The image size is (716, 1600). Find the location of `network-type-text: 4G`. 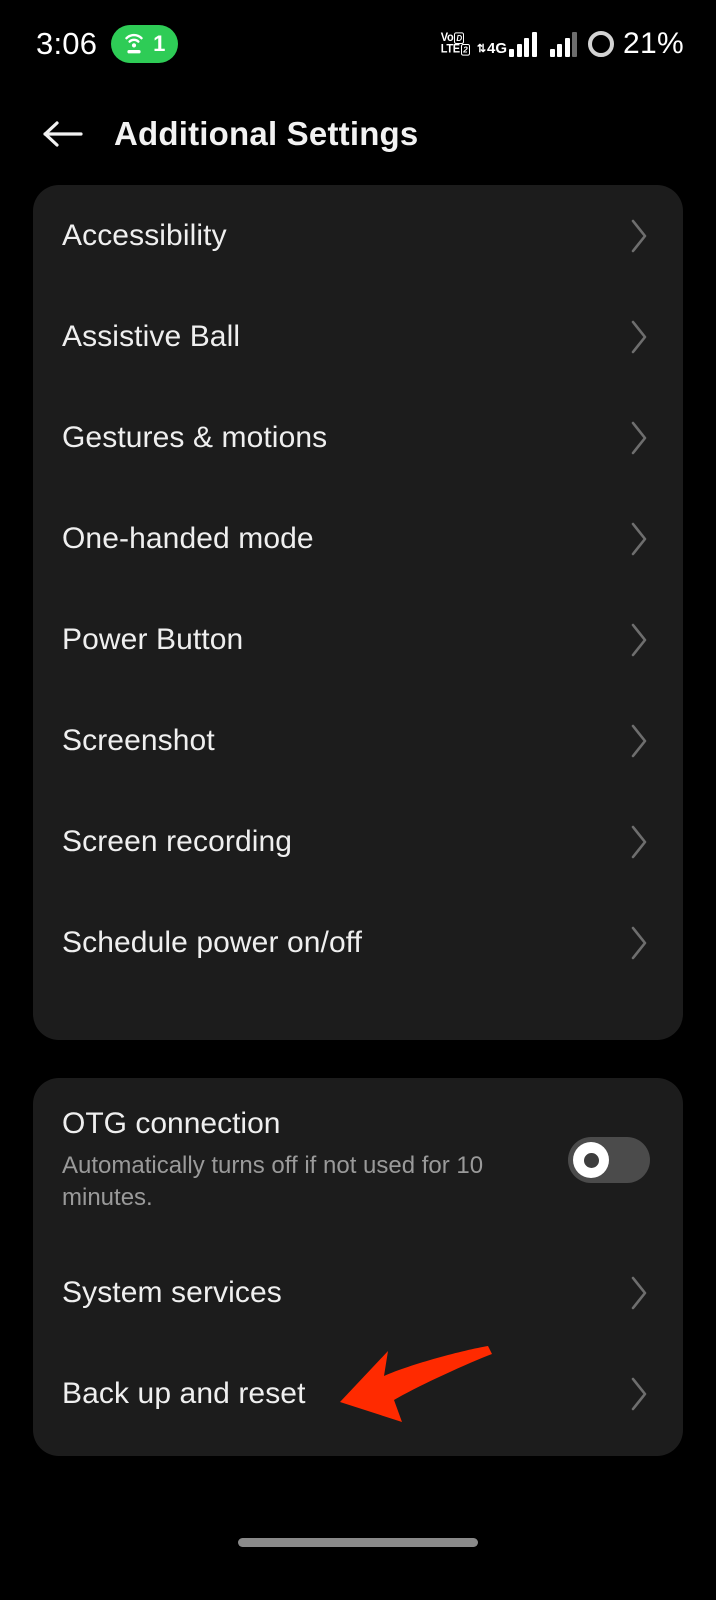

network-type-text: 4G is located at coordinates (497, 48).